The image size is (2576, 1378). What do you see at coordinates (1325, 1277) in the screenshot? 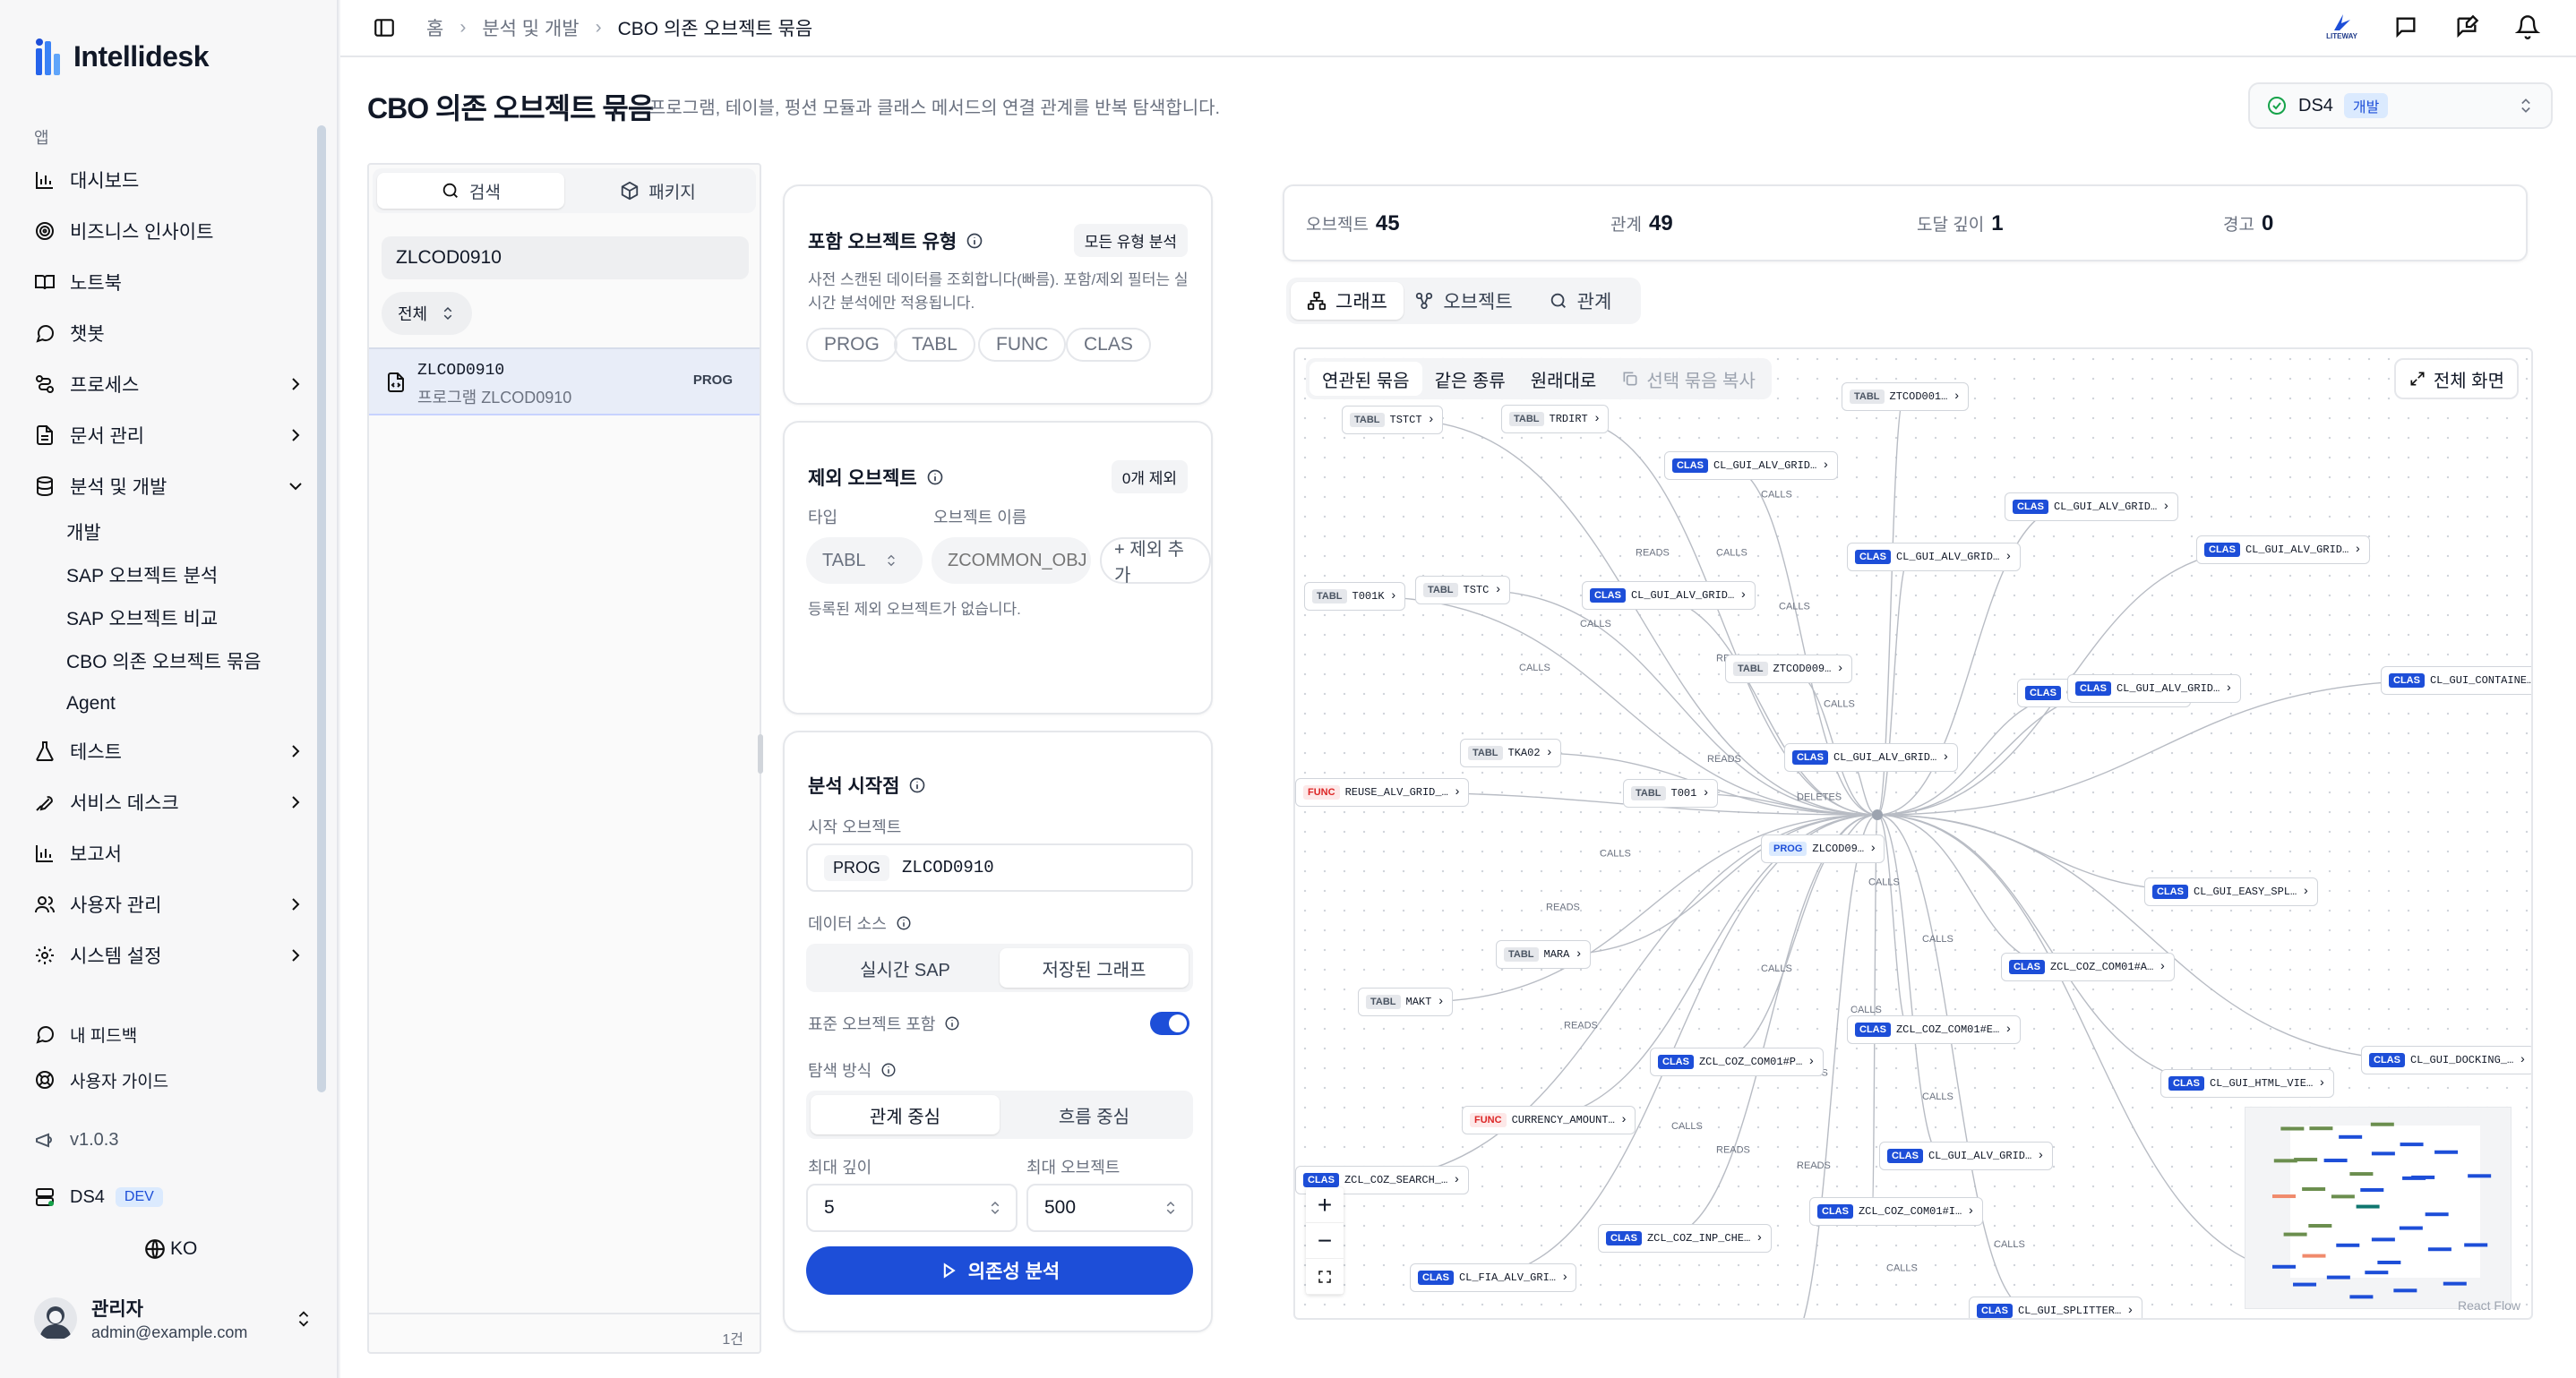
I see `fit-view-button` at bounding box center [1325, 1277].